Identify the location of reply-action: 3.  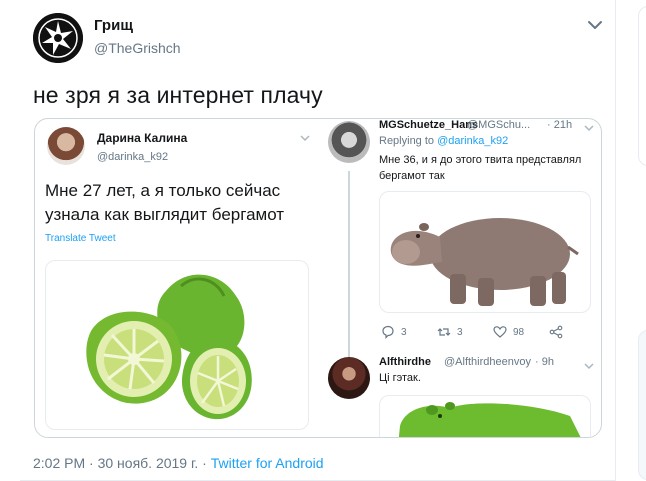
(394, 332).